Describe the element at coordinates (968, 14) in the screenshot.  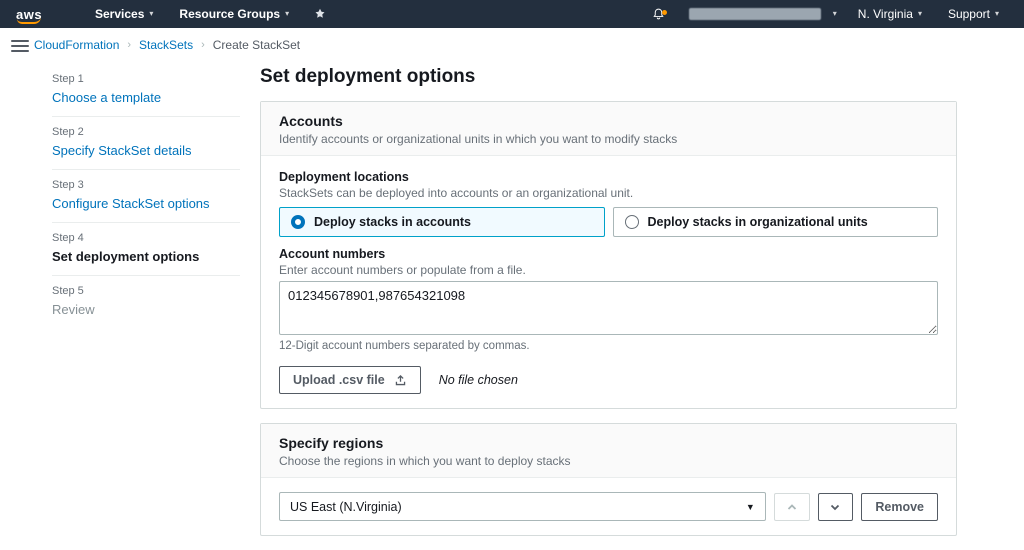
I see `support-menu-label: Support` at that location.